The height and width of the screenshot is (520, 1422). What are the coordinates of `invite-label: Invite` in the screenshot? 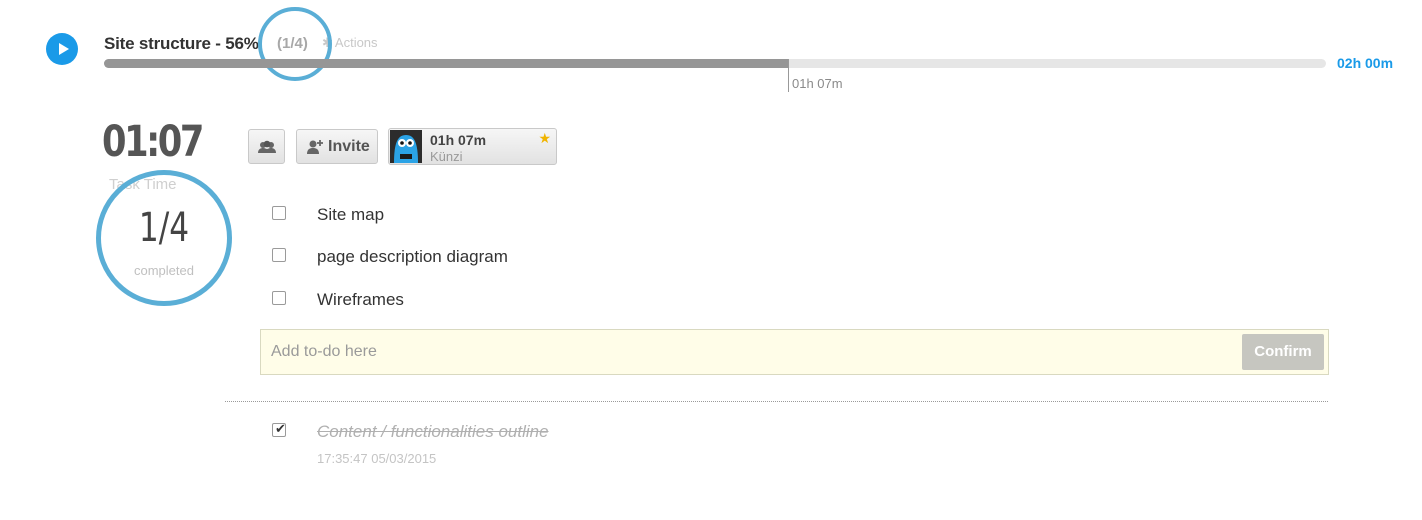 It's located at (349, 146).